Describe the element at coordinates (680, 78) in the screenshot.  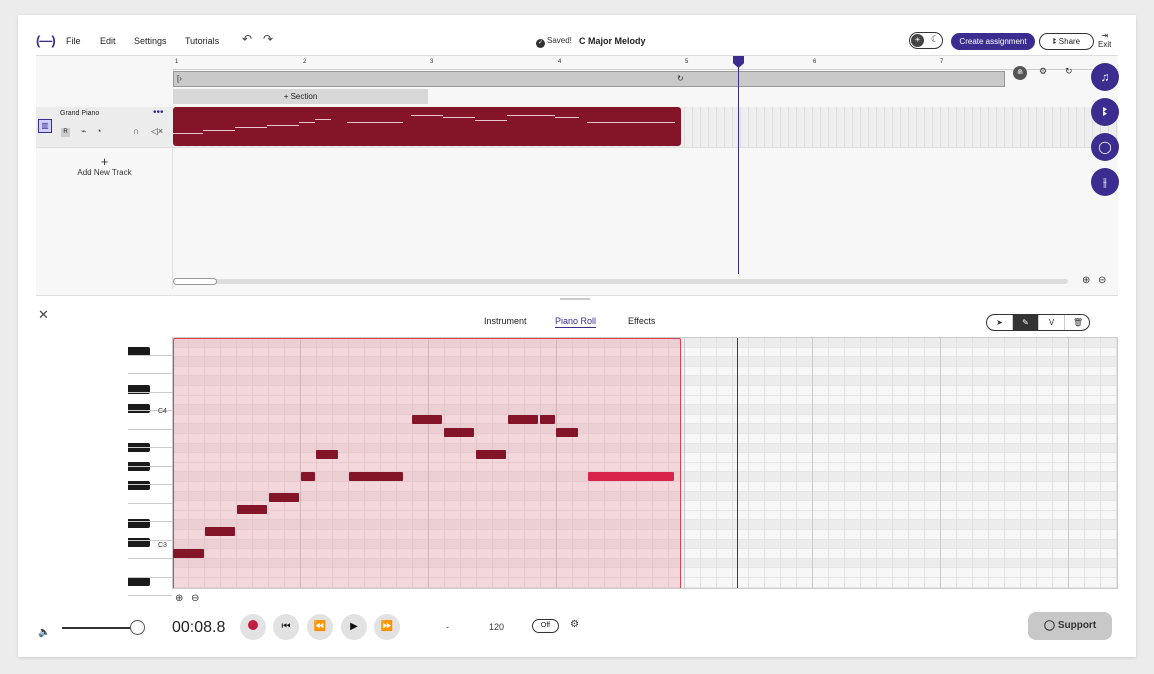
I see `loop-icon: ↻` at that location.